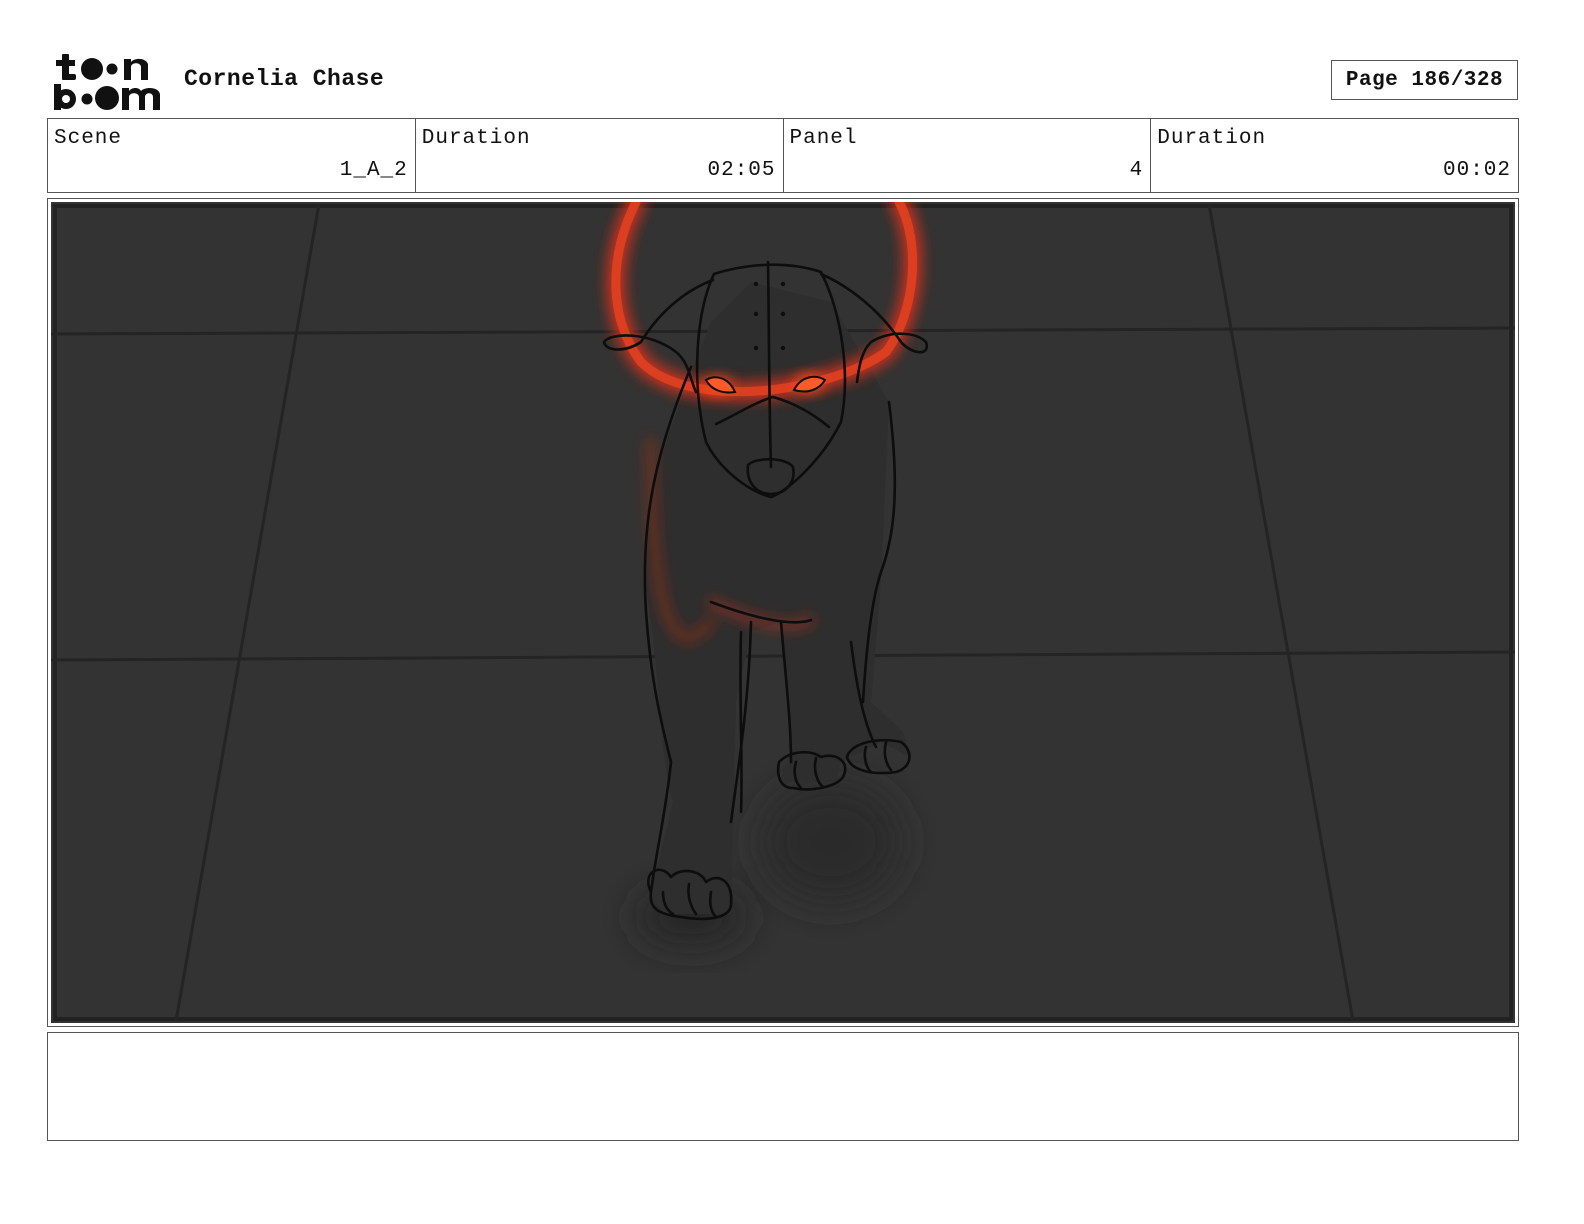 The height and width of the screenshot is (1224, 1584). I want to click on page-number: Page 186/328, so click(1424, 80).